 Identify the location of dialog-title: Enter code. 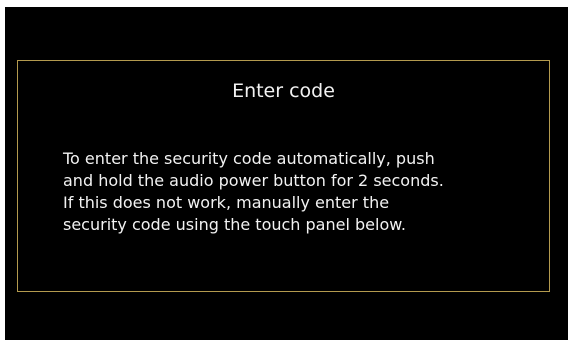
(283, 91).